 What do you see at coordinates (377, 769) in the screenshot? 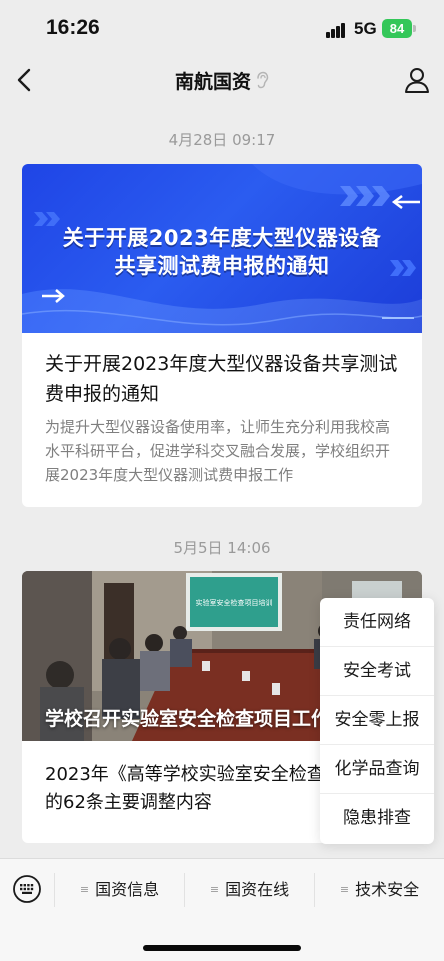
I see `menu-item-chemical-query: 化学品查询` at bounding box center [377, 769].